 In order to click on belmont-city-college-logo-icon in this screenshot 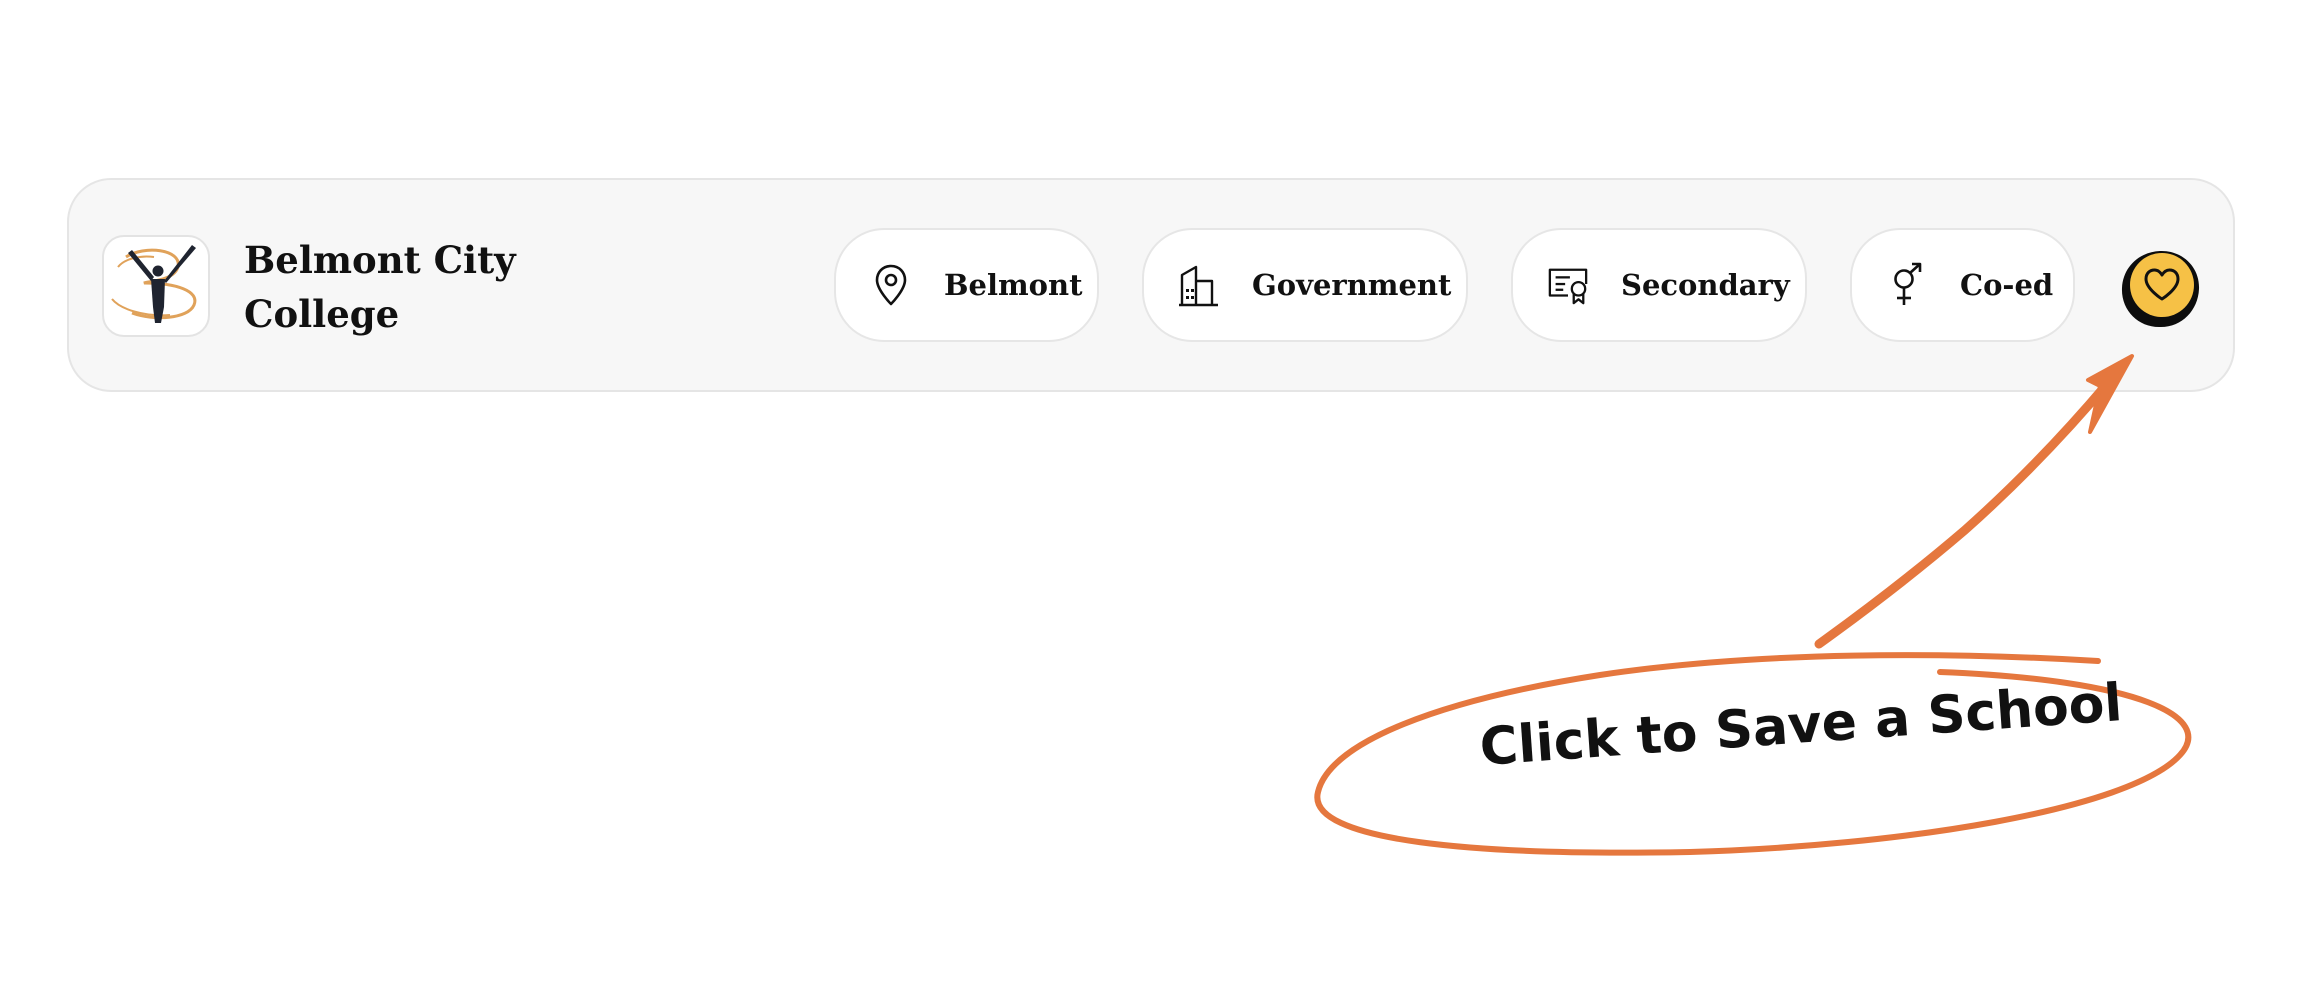, I will do `click(154, 284)`.